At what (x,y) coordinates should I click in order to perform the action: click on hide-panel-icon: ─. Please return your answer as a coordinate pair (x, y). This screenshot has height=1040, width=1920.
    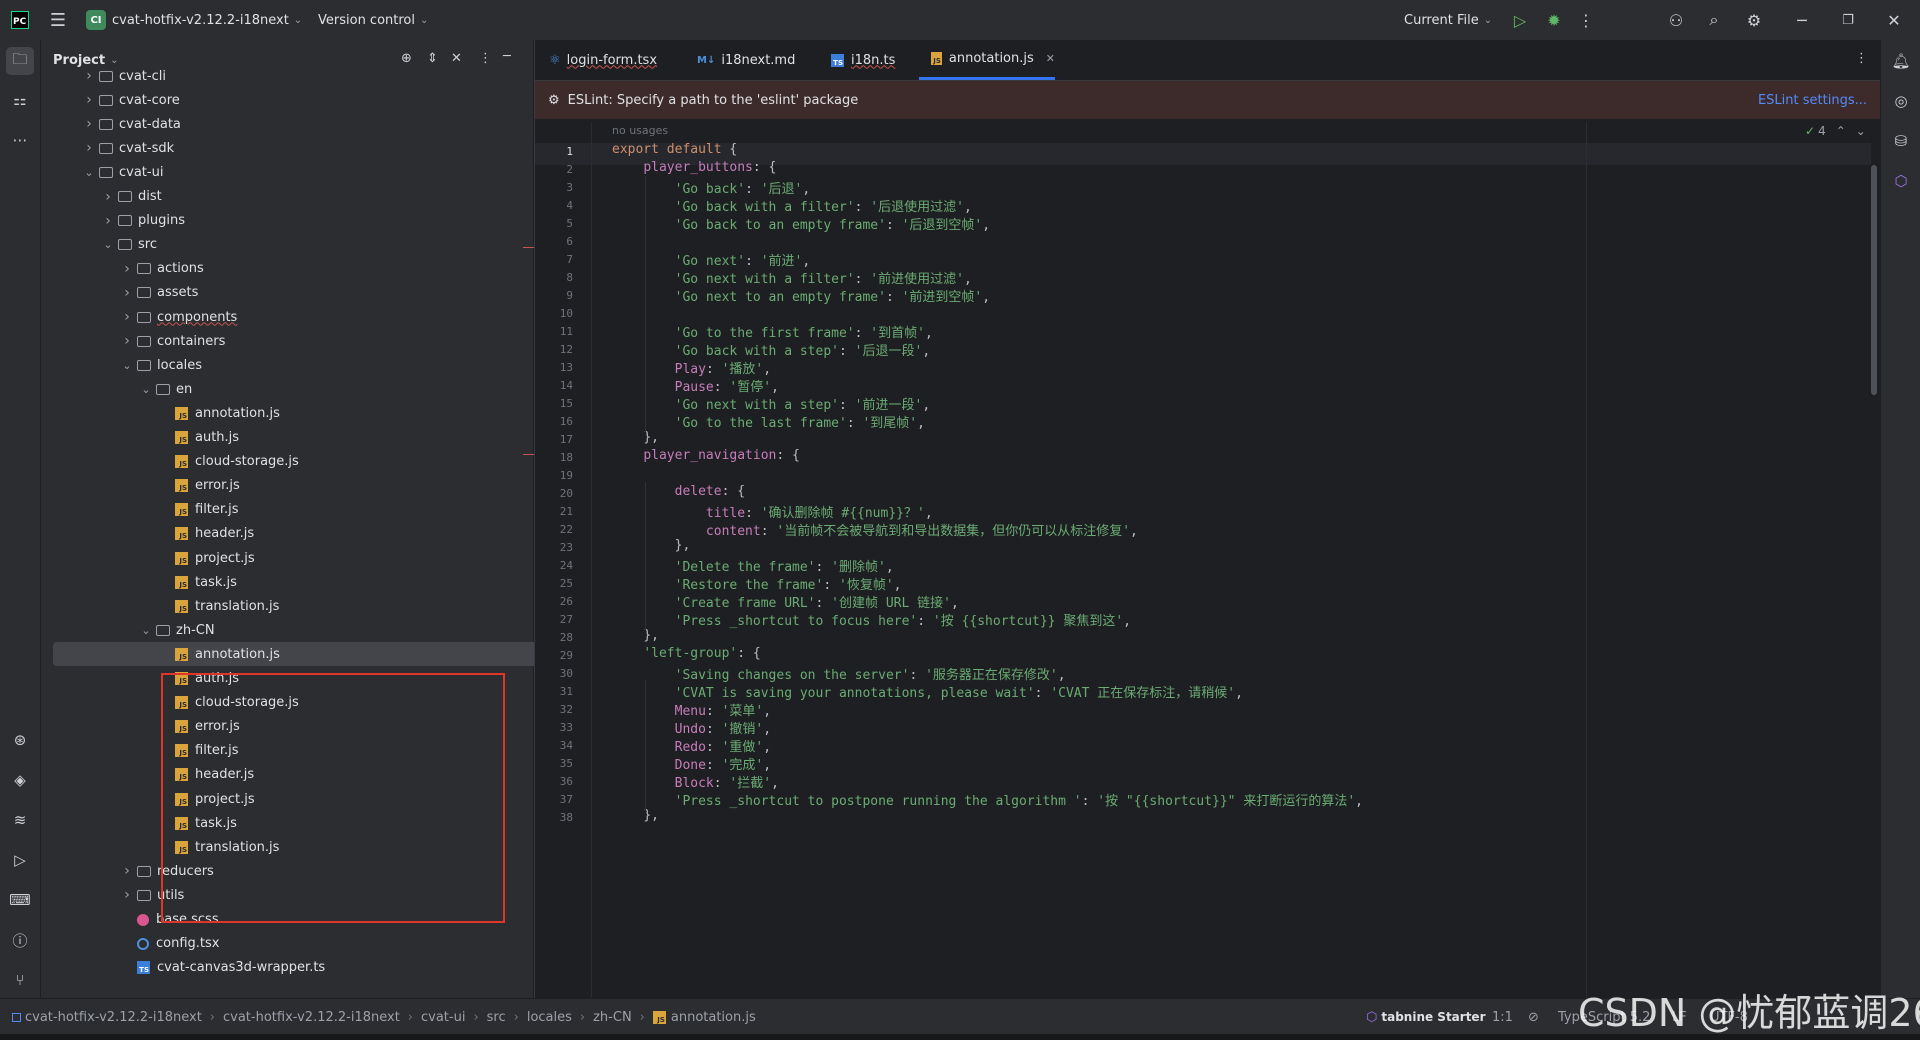
    Looking at the image, I should click on (507, 56).